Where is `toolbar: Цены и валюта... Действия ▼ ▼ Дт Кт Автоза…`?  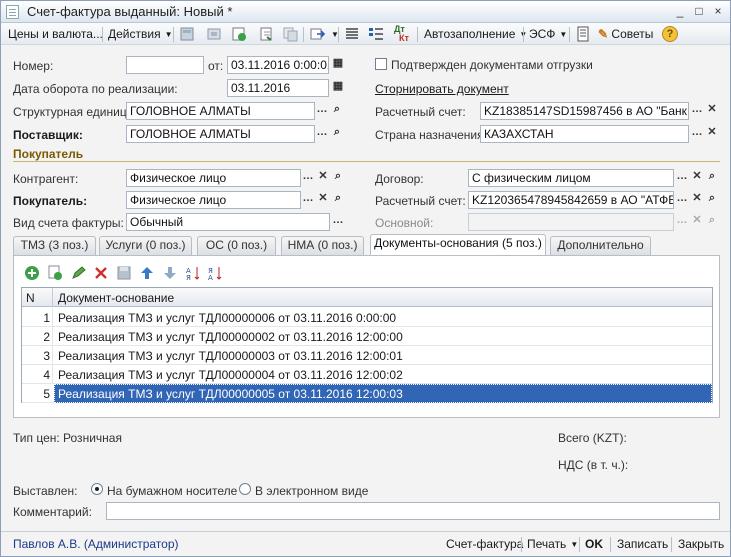
toolbar: Цены и валюта... Действия ▼ ▼ Дт Кт Автоза… is located at coordinates (365, 34).